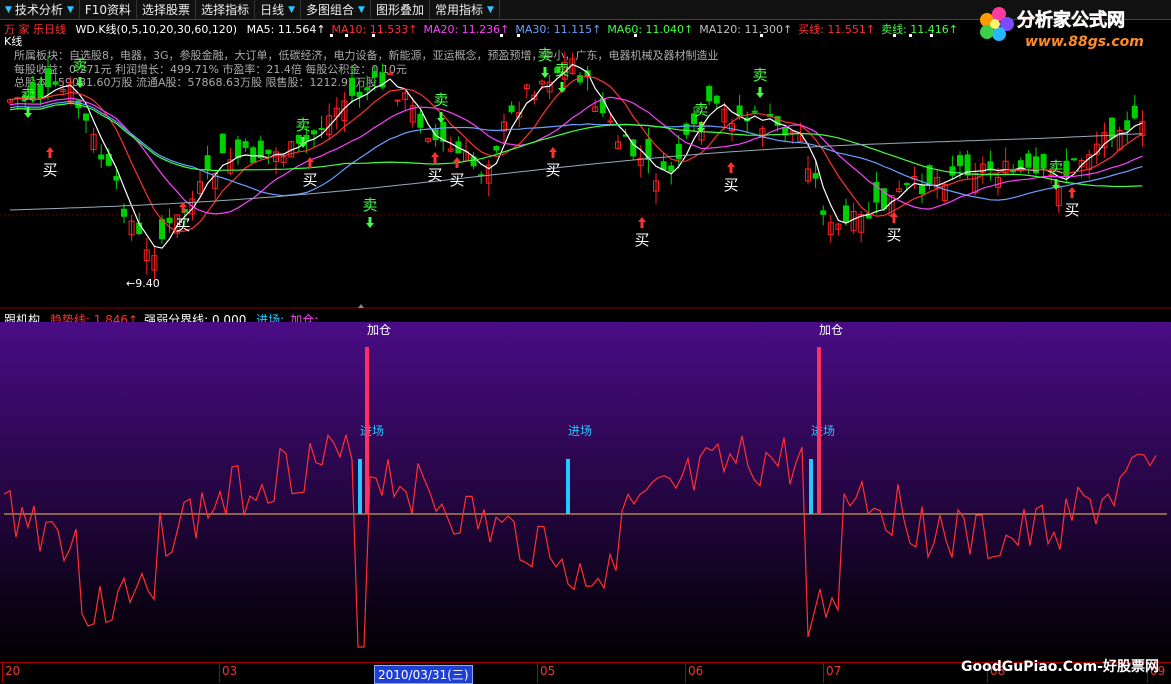 The image size is (1171, 684). I want to click on price-low-label: ←9.40, so click(143, 283).